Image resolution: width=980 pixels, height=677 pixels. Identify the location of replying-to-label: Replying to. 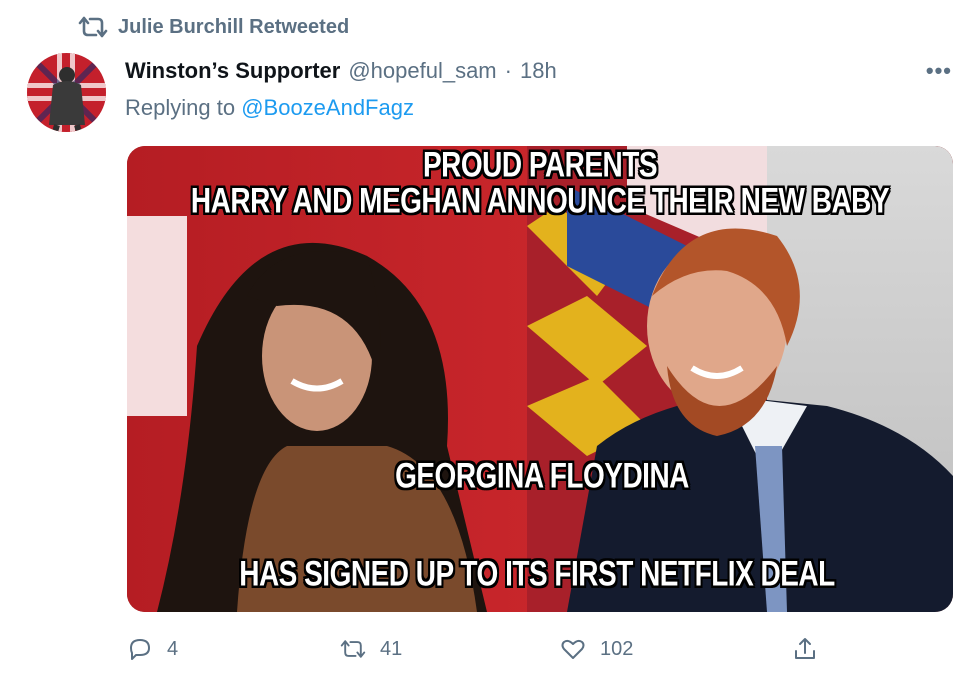
(180, 107).